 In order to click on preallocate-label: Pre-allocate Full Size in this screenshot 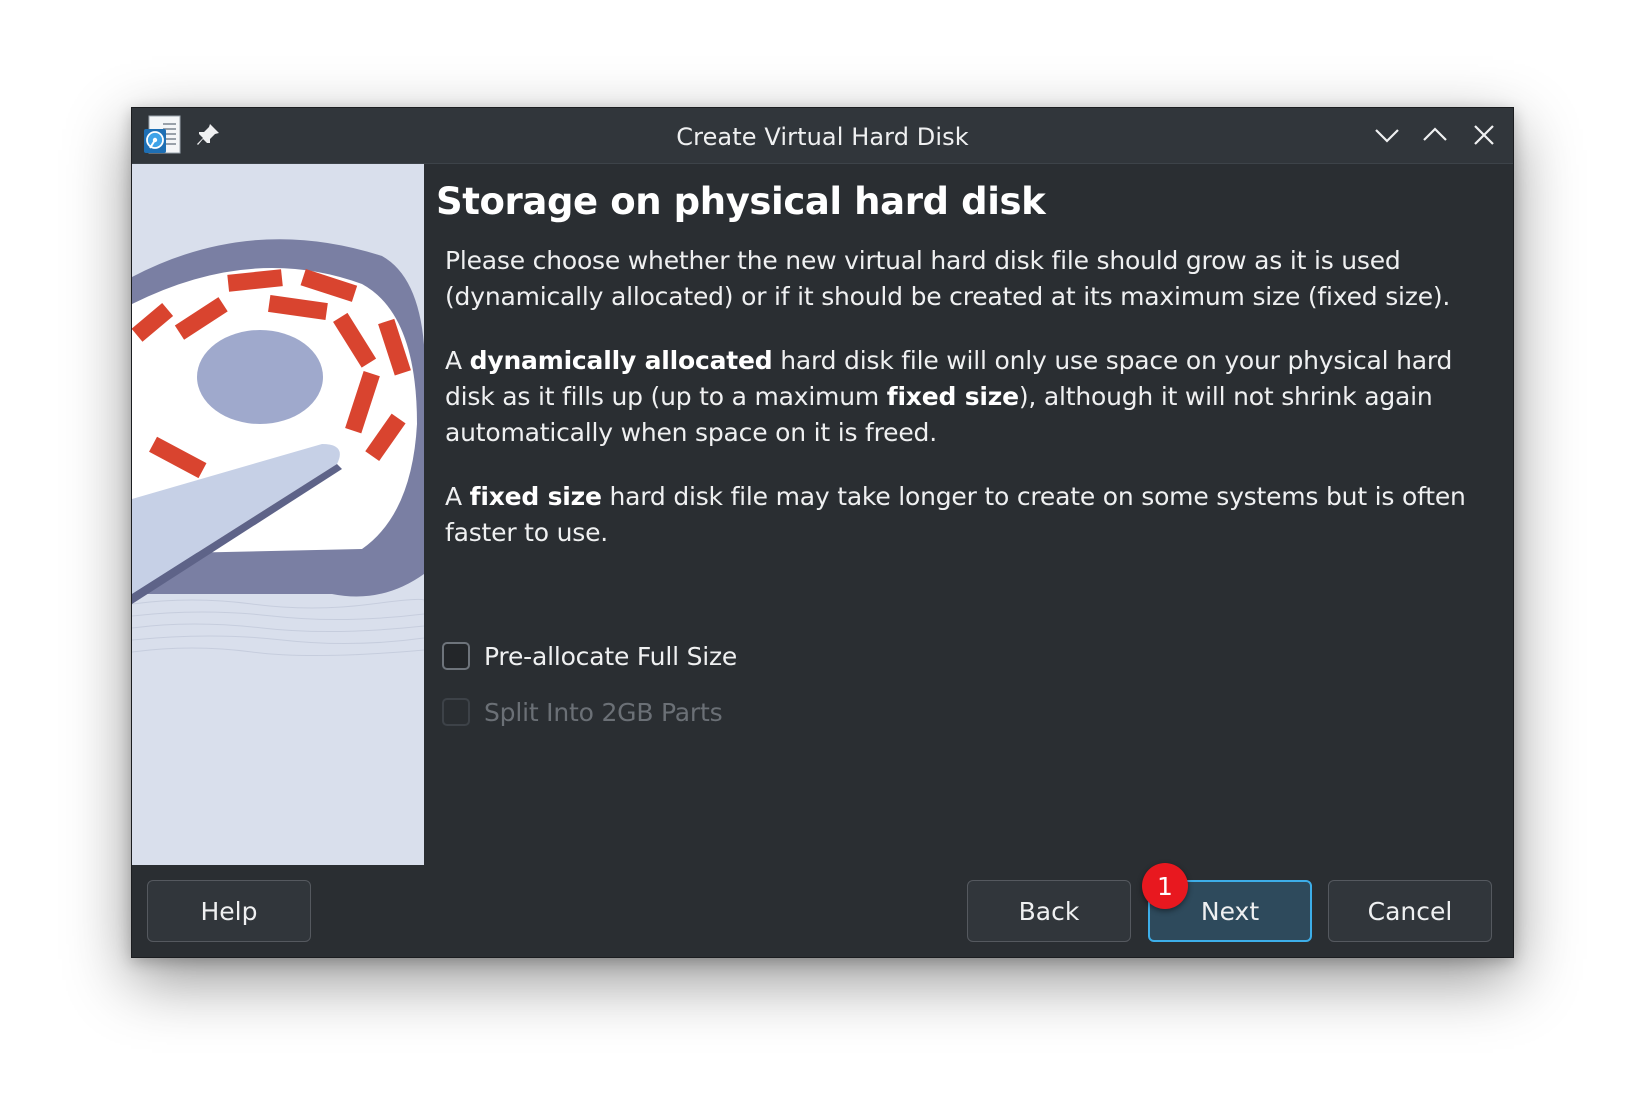, I will do `click(610, 656)`.